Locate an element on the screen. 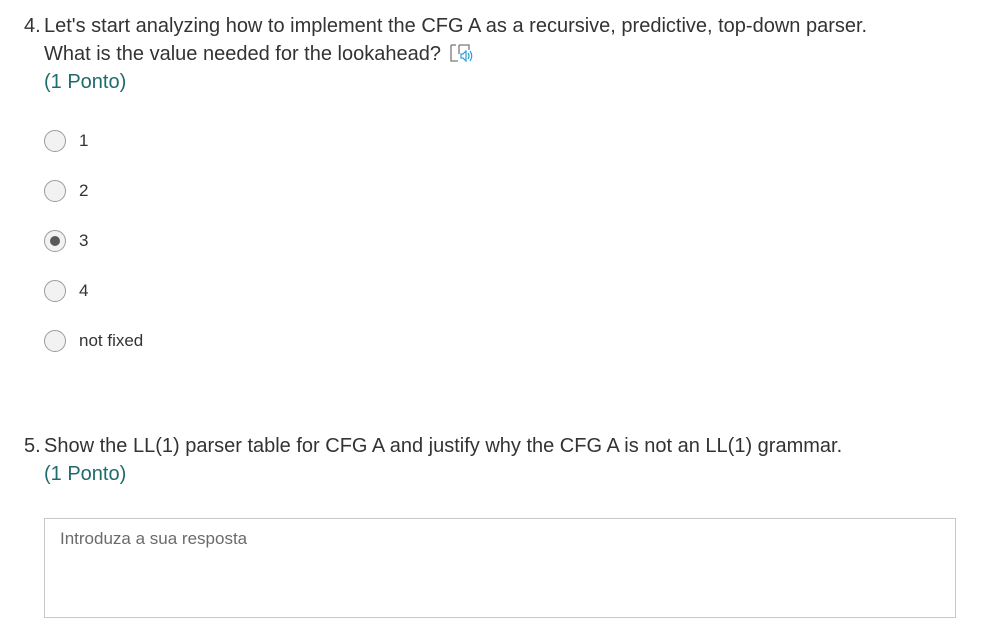  option-label: 3 is located at coordinates (84, 240).